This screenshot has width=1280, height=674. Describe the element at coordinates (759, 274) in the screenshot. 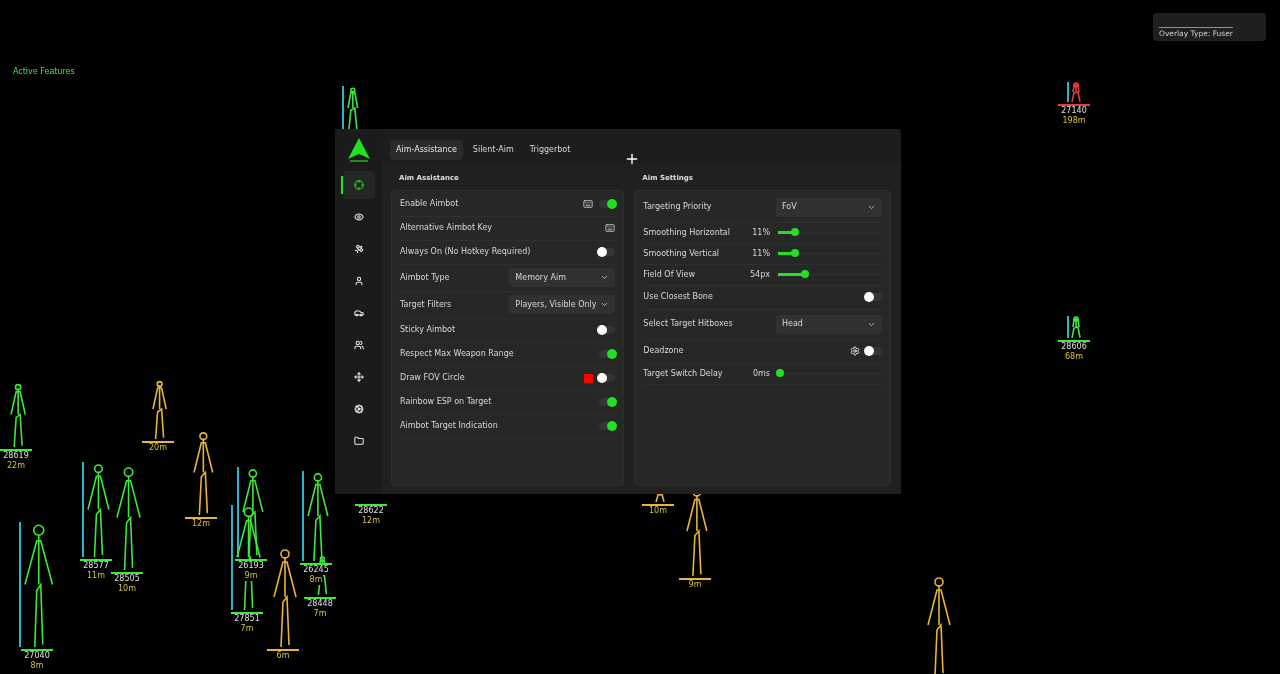

I see `slider-value: 54px` at that location.